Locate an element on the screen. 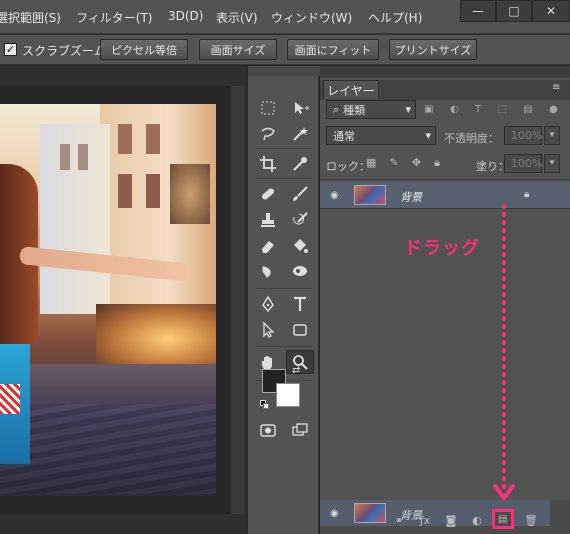 Image resolution: width=570 pixels, height=534 pixels. lock-options: ▦ ✎ ✥ 🔒︎ is located at coordinates (403, 163).